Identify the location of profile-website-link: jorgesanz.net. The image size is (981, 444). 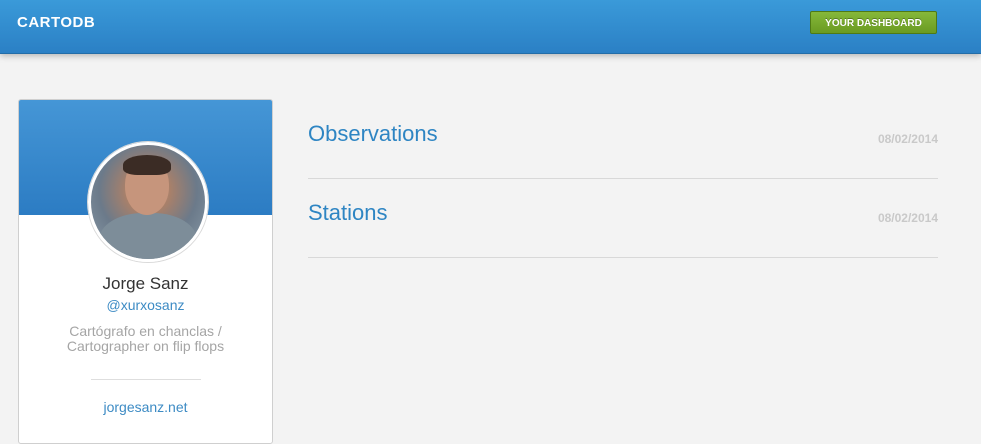
(145, 407).